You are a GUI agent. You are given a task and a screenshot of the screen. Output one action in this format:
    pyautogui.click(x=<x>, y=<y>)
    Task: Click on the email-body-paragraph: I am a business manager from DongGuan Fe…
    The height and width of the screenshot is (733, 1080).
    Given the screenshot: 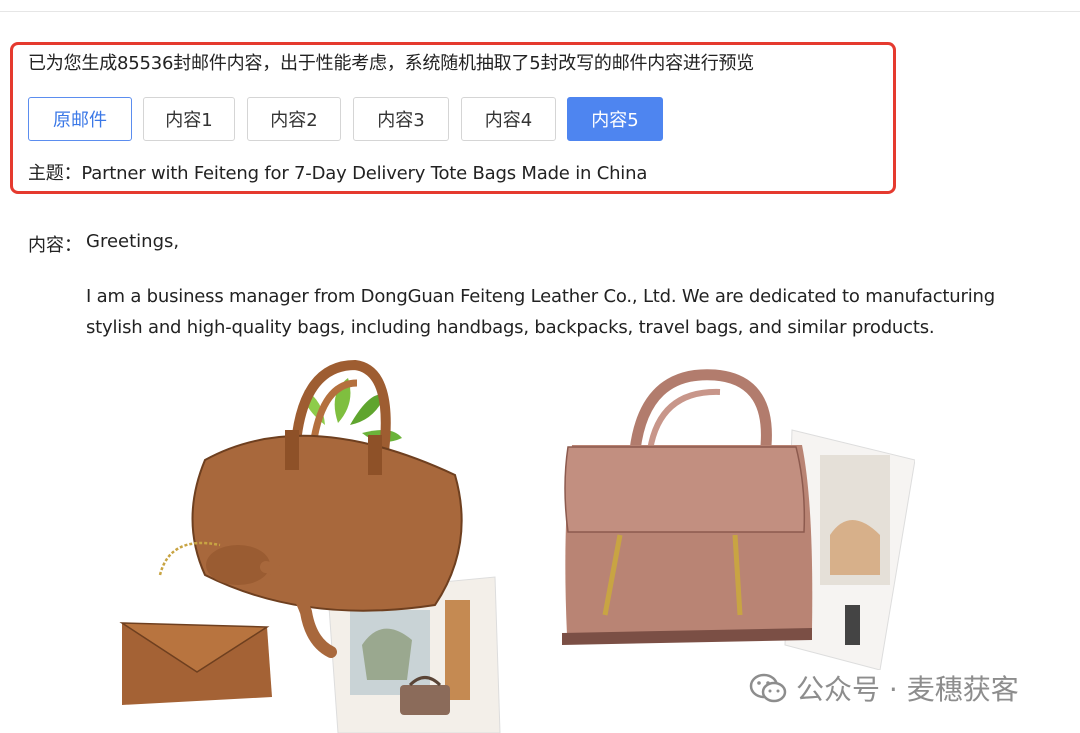 What is the action you would take?
    pyautogui.click(x=540, y=312)
    